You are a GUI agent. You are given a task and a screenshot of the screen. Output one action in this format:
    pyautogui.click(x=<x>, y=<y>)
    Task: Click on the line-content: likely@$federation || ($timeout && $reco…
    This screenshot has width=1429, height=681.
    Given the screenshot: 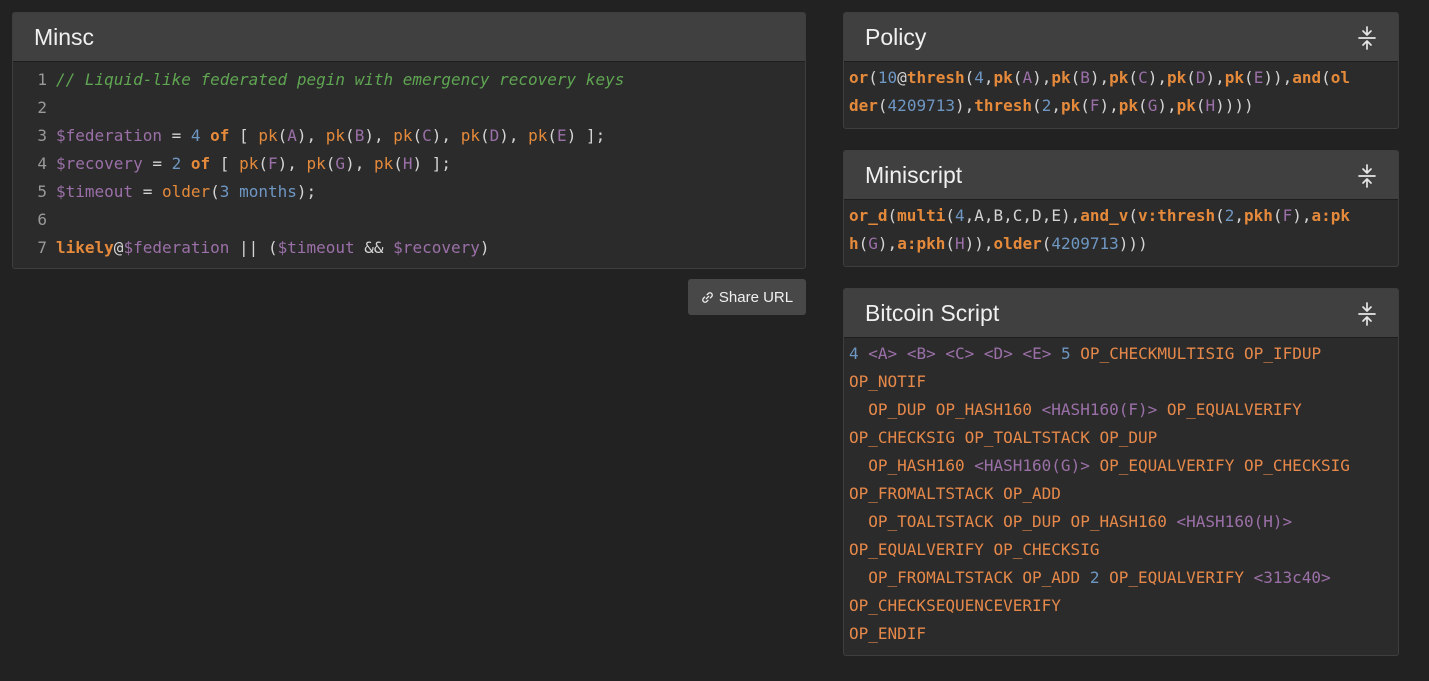 What is the action you would take?
    pyautogui.click(x=273, y=248)
    